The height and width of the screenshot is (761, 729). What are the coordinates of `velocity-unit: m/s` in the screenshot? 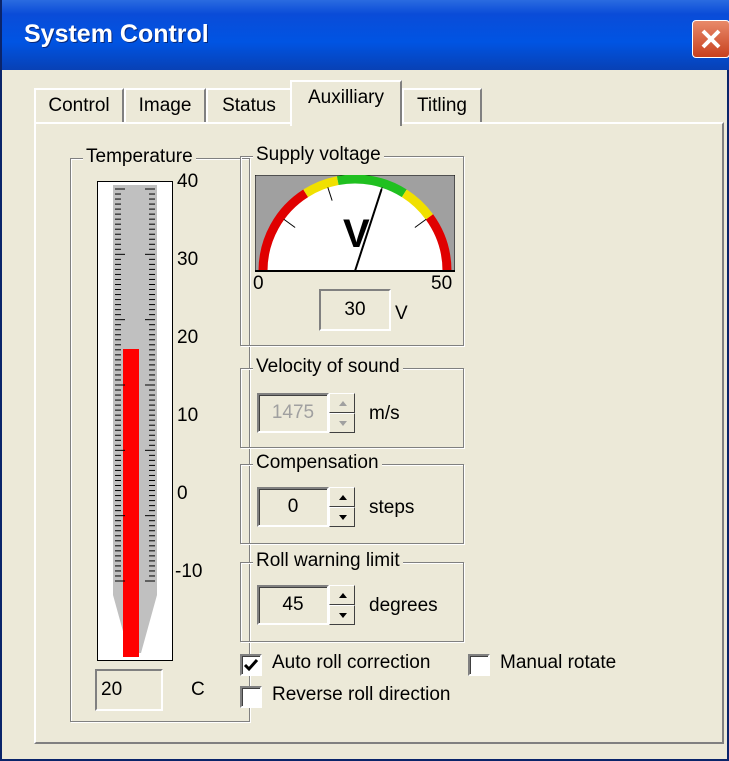 It's located at (384, 413).